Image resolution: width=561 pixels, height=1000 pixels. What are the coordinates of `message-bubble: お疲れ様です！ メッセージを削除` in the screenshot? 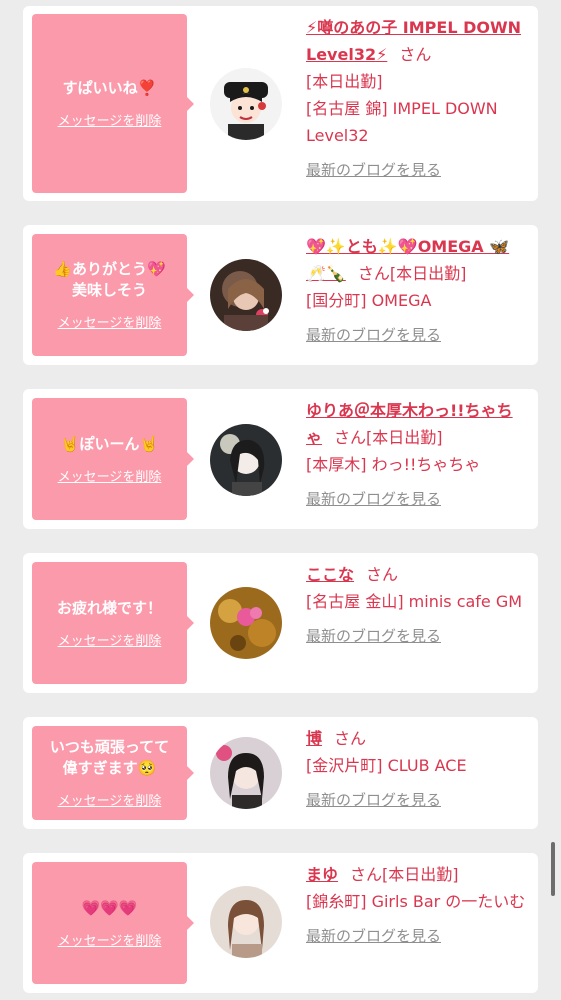 It's located at (113, 623).